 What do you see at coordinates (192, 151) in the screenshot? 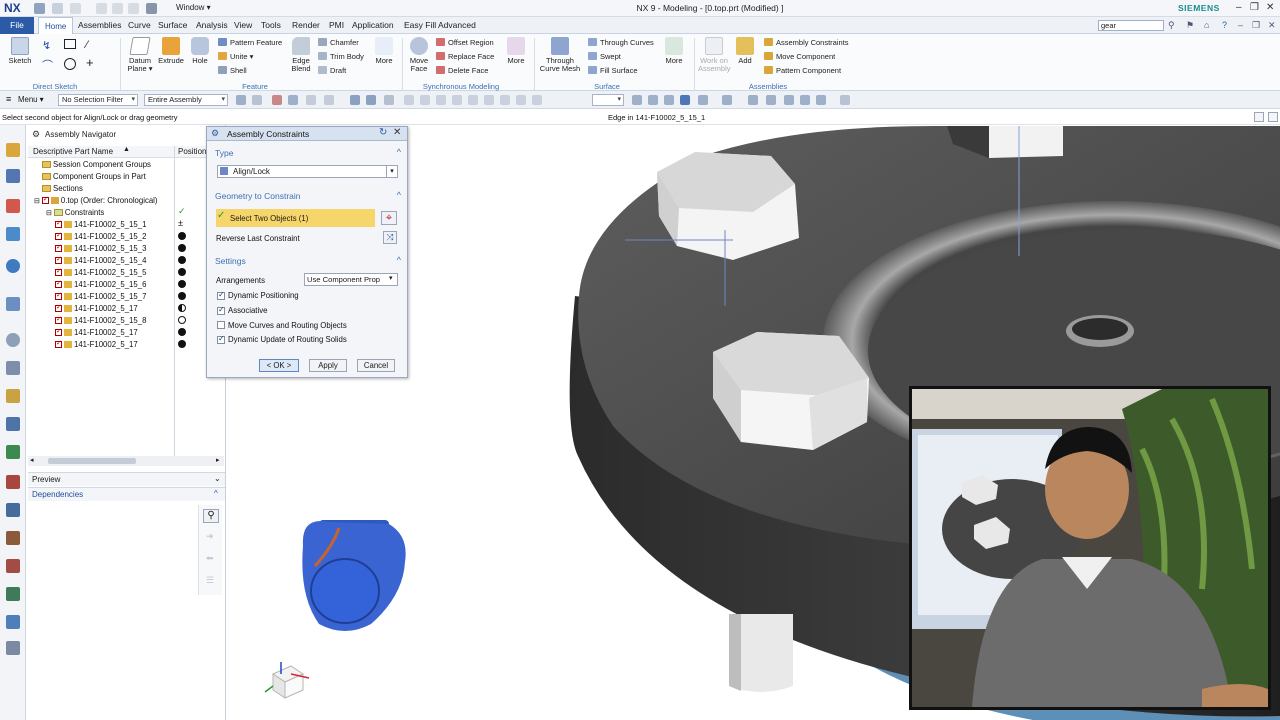
I see `column-position: Position` at bounding box center [192, 151].